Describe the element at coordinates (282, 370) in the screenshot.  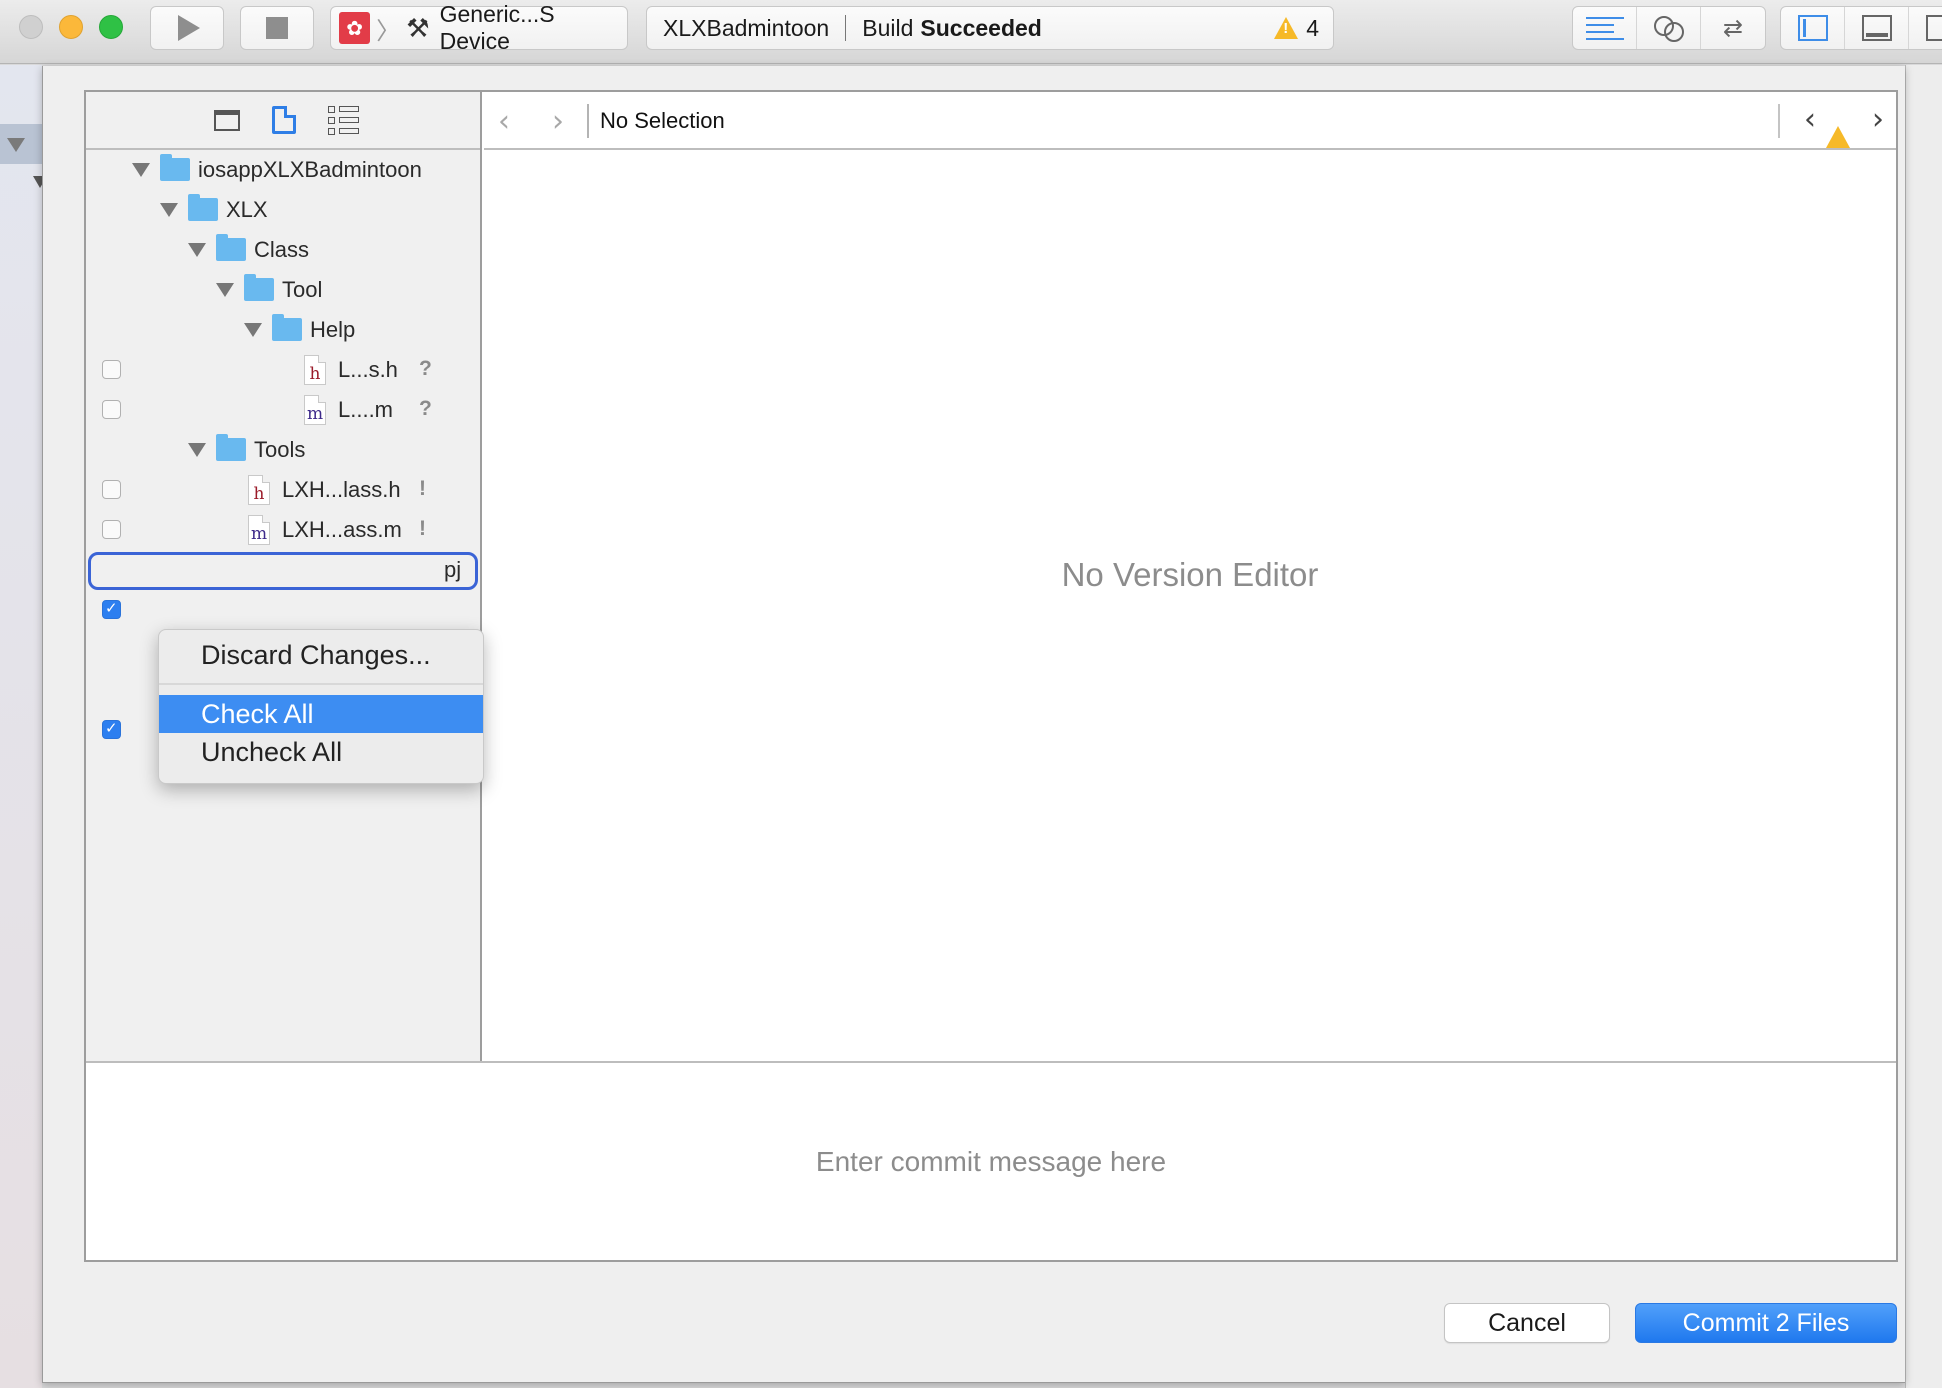
I see `tree-row-file: h L...s.h ?` at that location.